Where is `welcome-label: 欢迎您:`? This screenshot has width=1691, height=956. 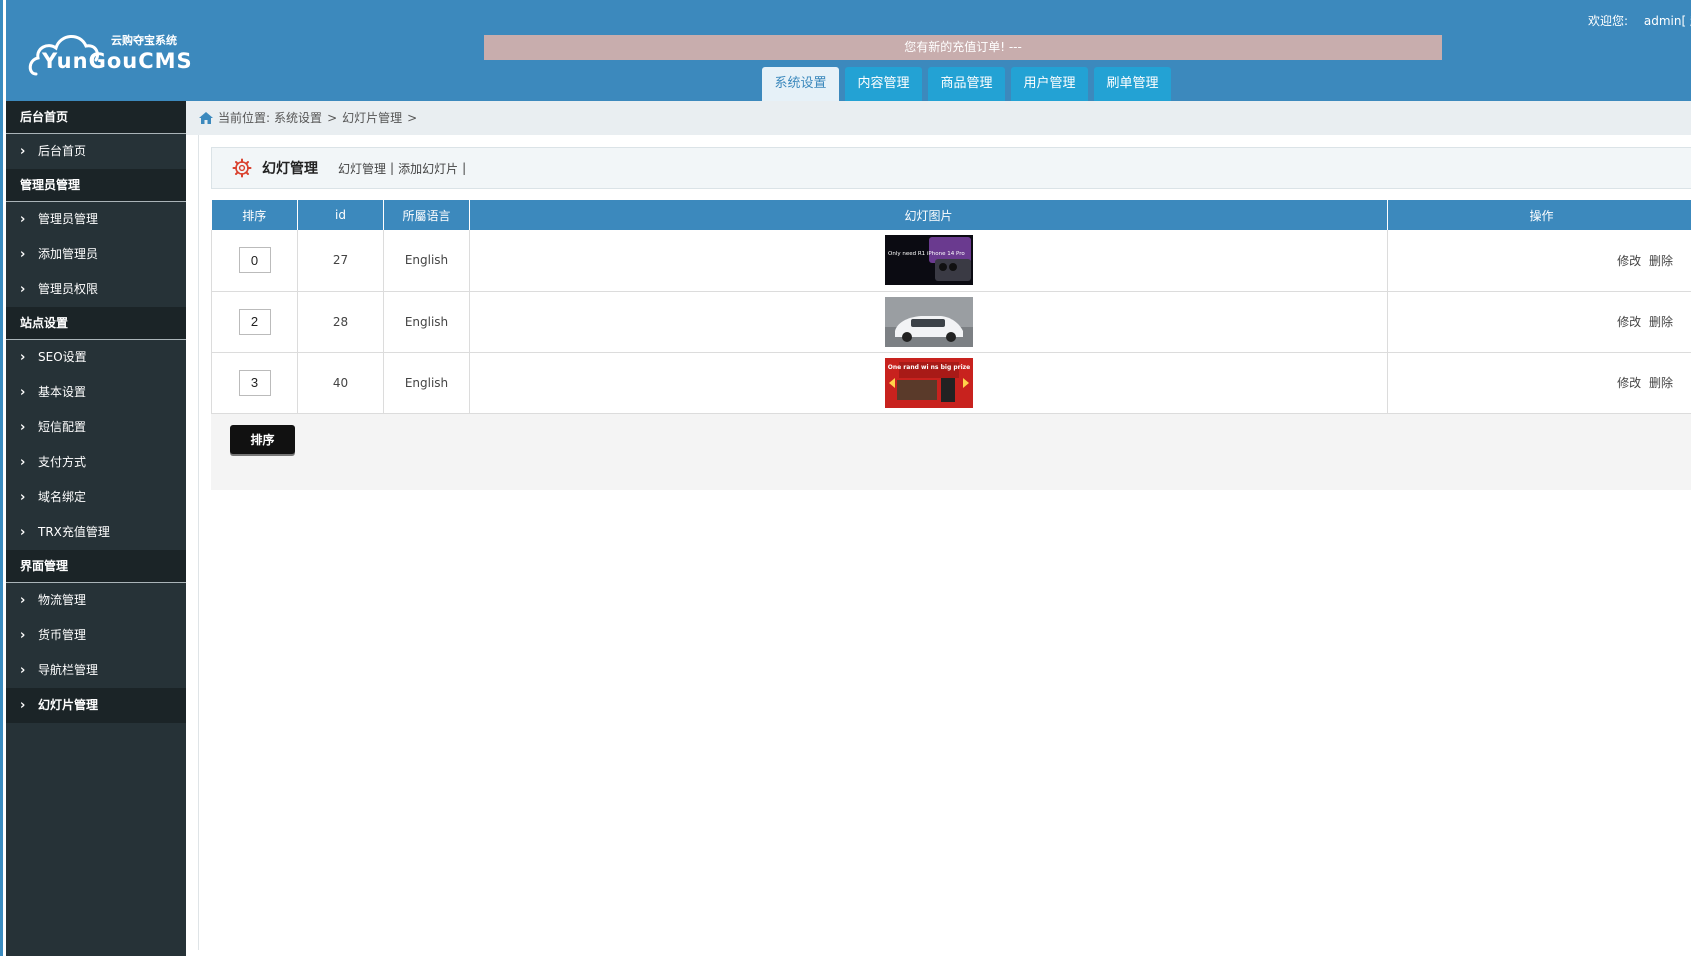
welcome-label: 欢迎您: is located at coordinates (1608, 21).